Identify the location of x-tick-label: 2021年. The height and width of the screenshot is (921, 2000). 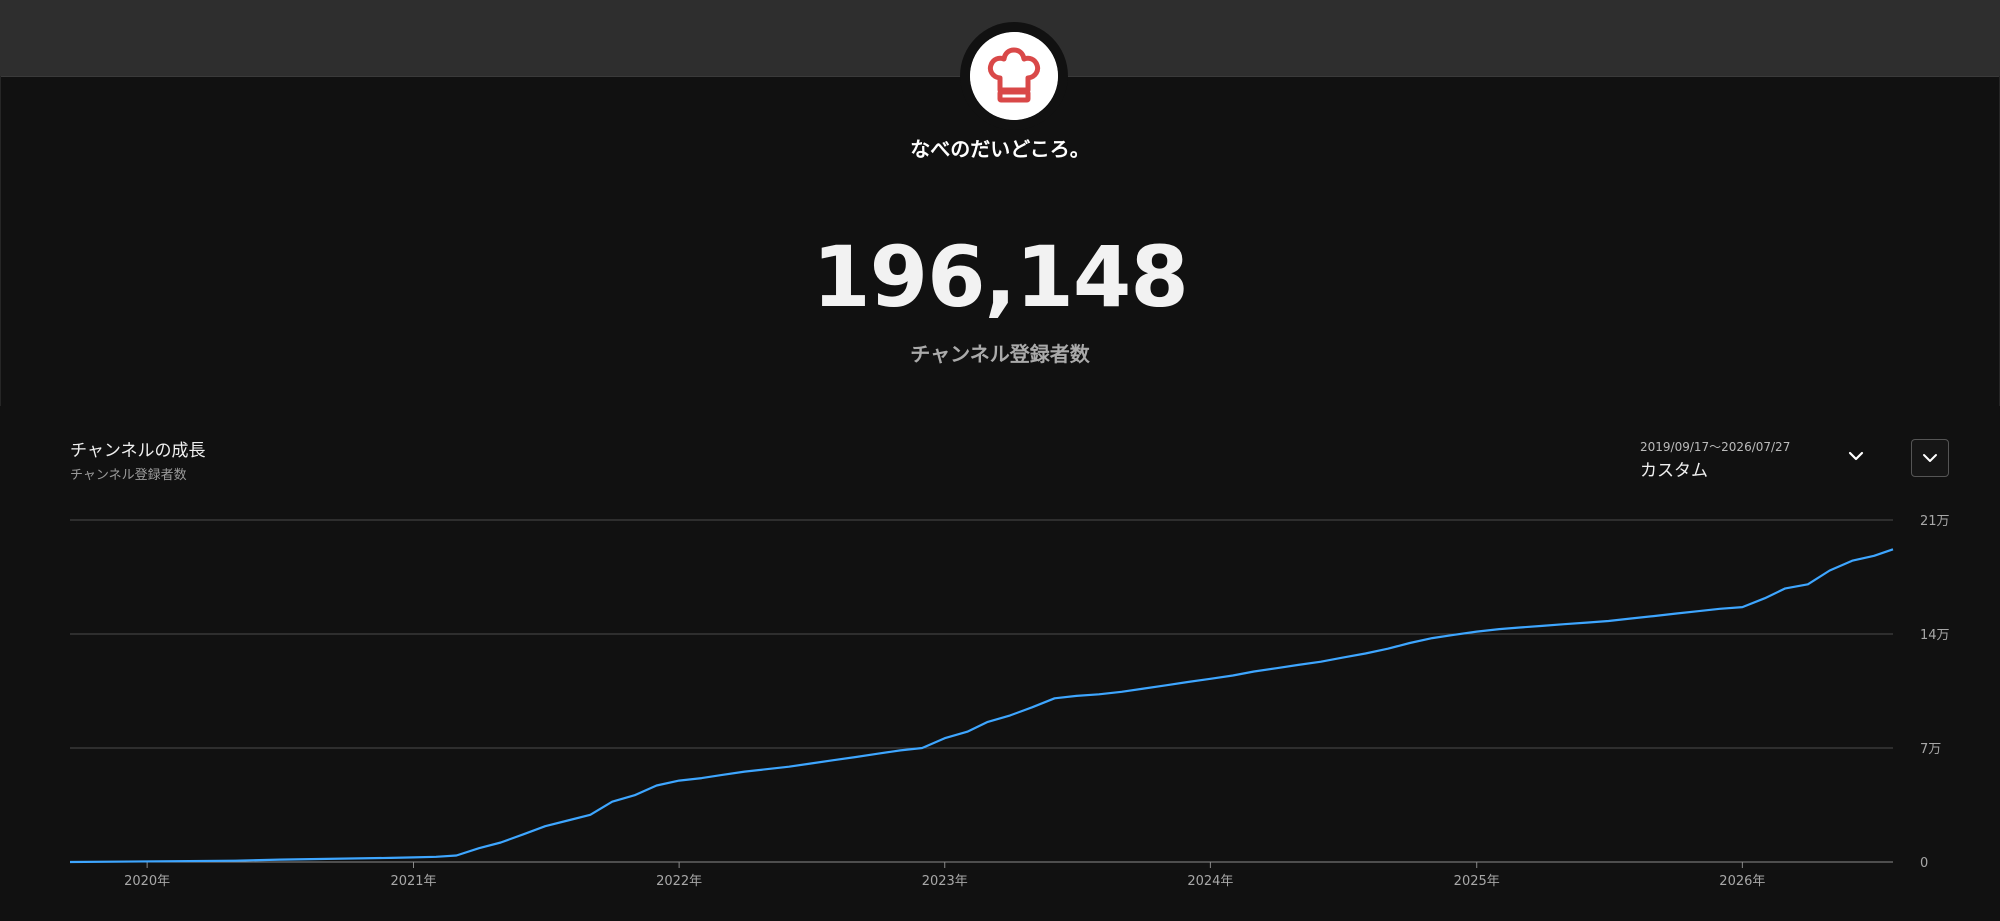
(413, 881).